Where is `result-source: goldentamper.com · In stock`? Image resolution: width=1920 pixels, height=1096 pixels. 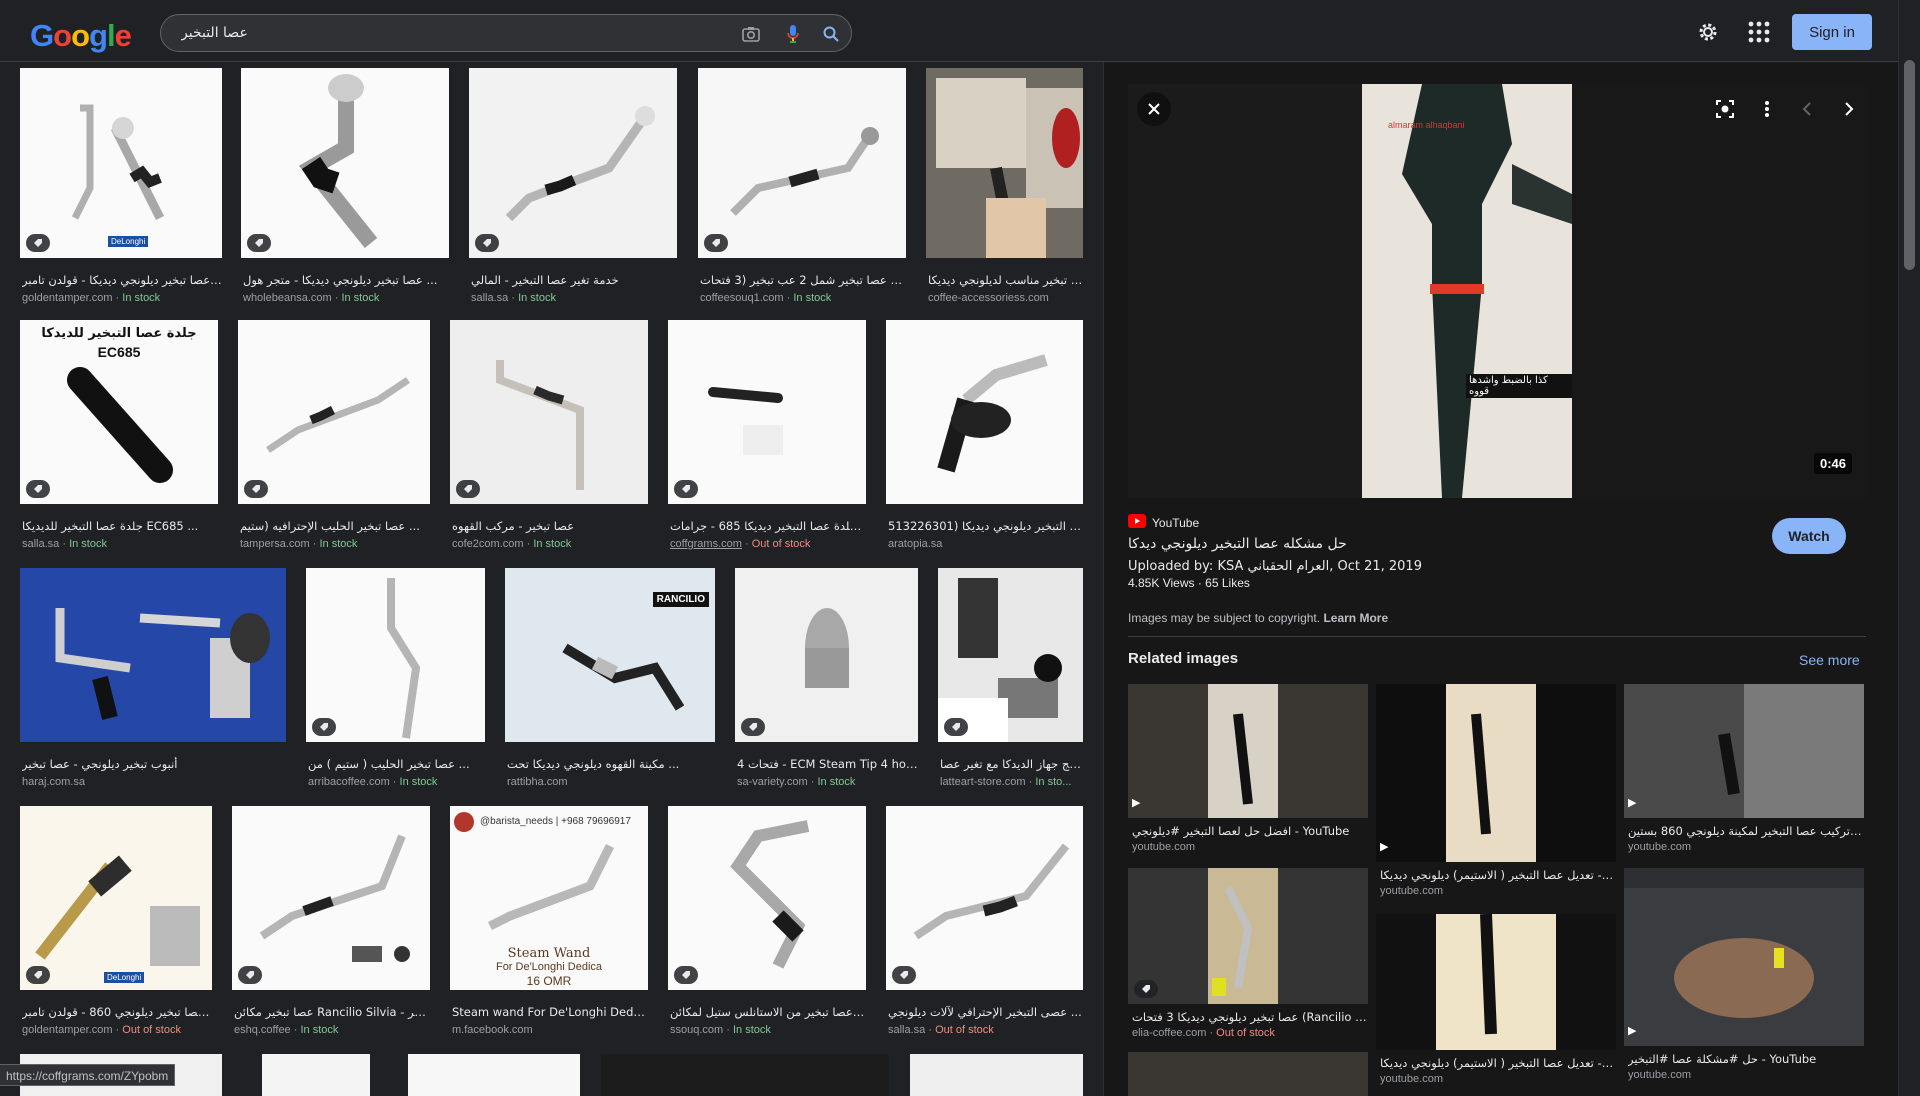 result-source: goldentamper.com · In stock is located at coordinates (91, 298).